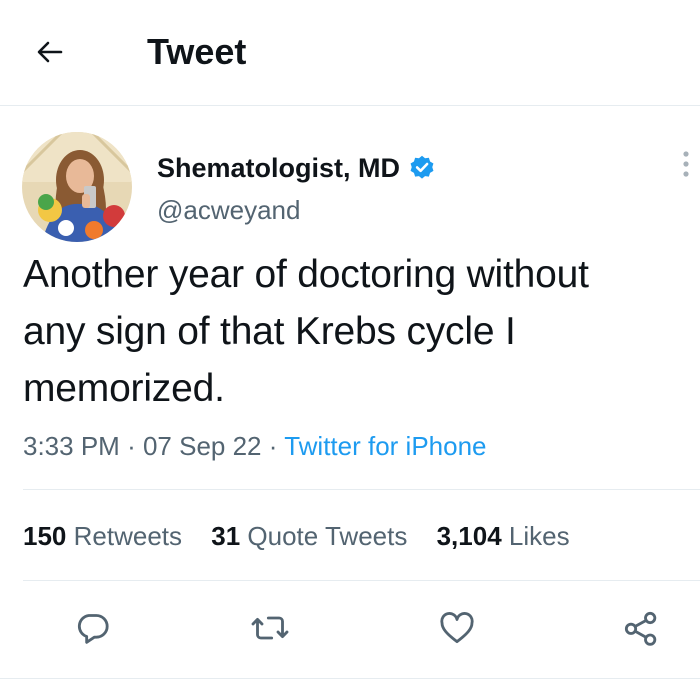 Image resolution: width=700 pixels, height=700 pixels. What do you see at coordinates (385, 446) in the screenshot?
I see `tweet-source: Twitter for iPhone` at bounding box center [385, 446].